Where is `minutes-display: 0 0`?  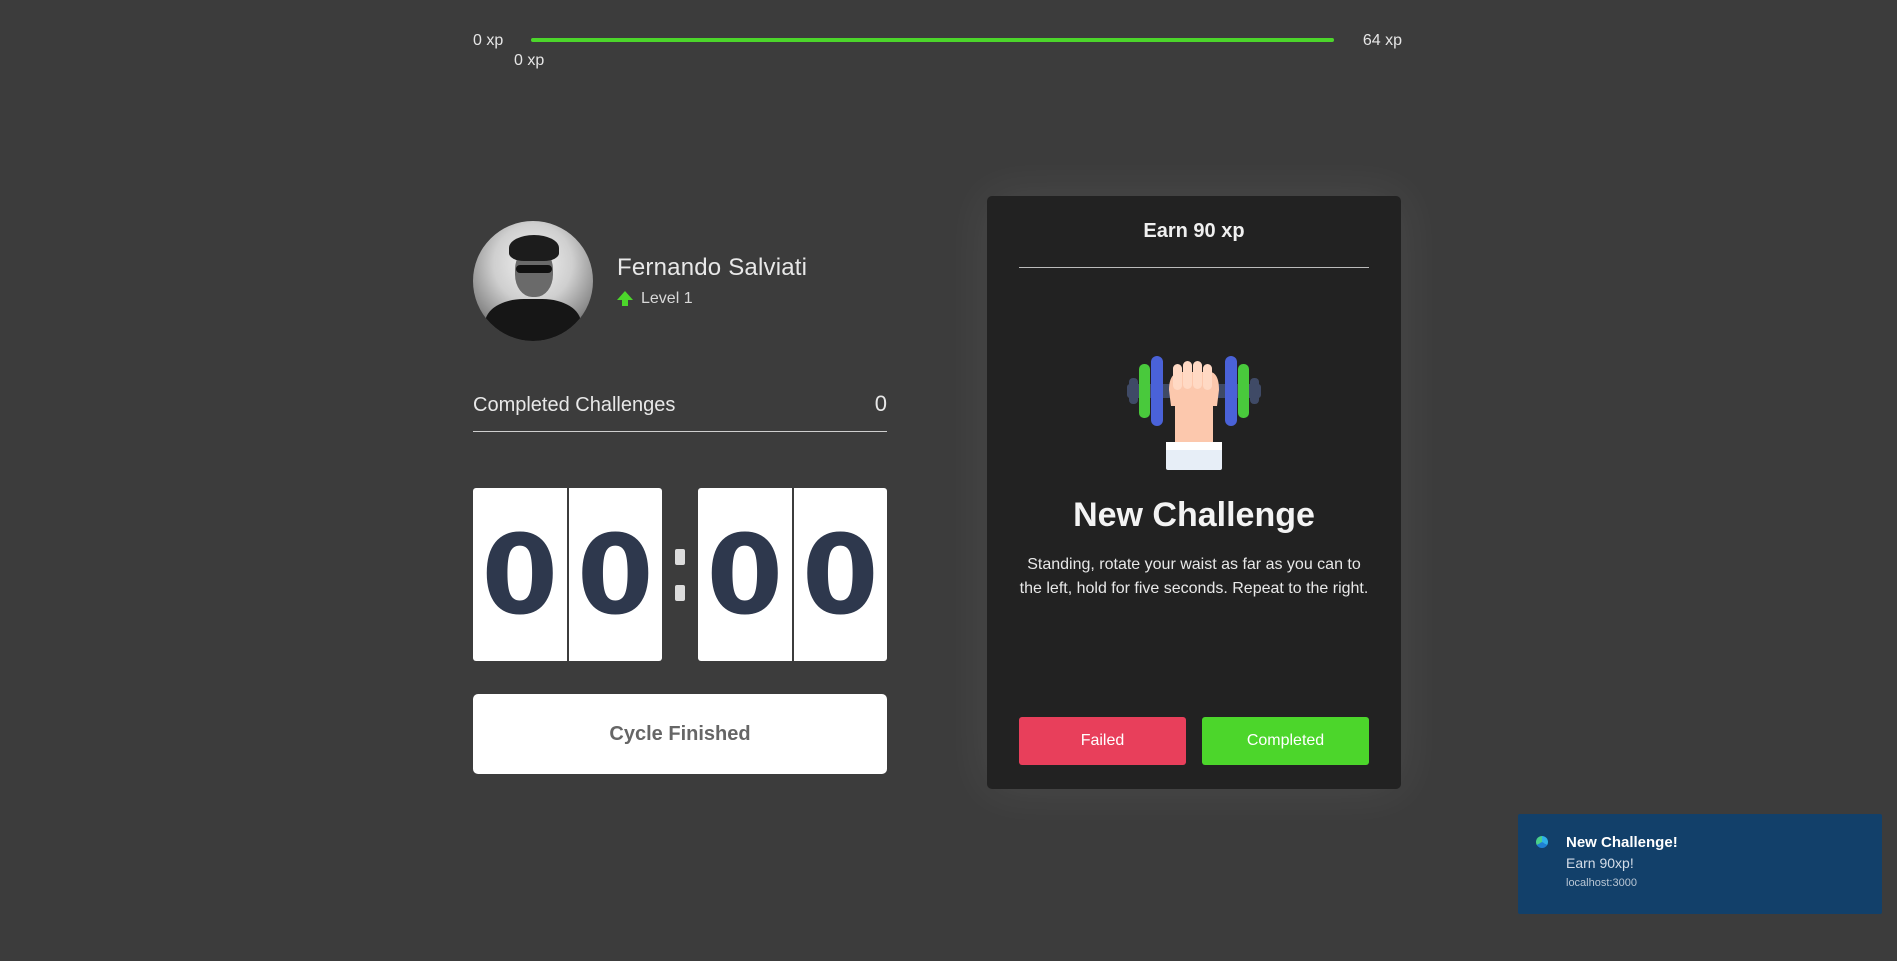 minutes-display: 0 0 is located at coordinates (567, 574).